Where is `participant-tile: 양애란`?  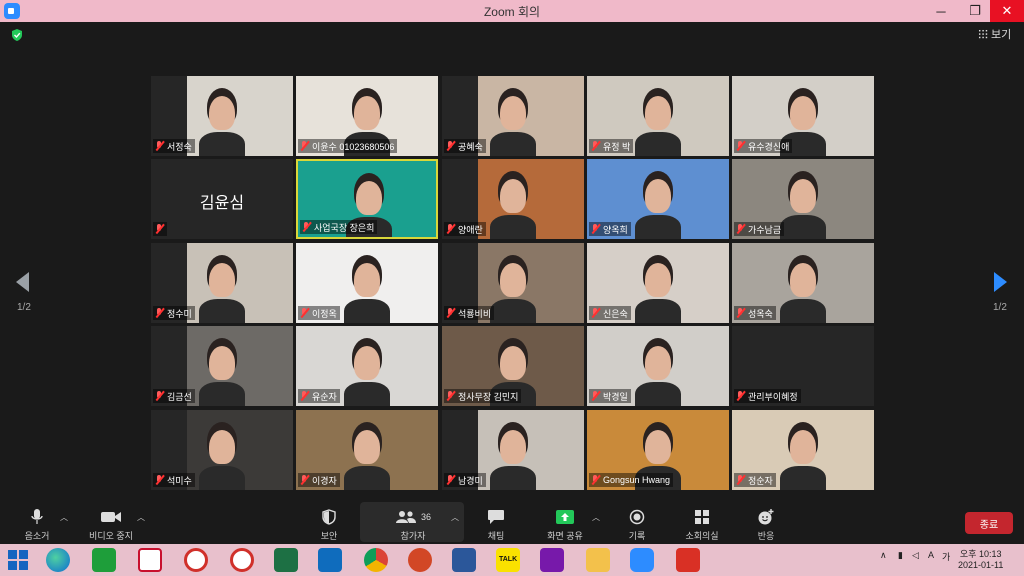 participant-tile: 양애란 is located at coordinates (513, 199).